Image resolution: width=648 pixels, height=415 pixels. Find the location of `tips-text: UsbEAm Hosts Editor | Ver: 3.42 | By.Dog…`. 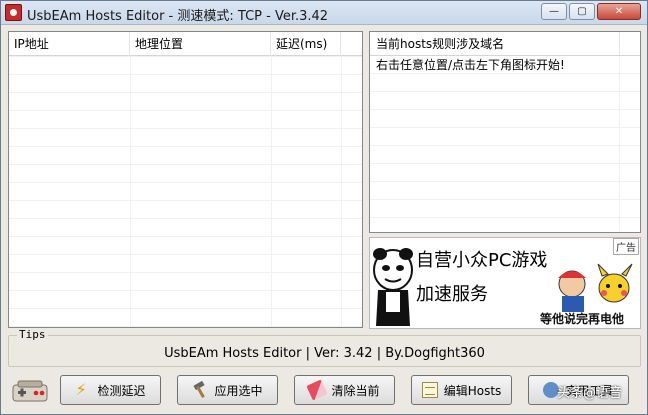

tips-text: UsbEAm Hosts Editor | Ver: 3.42 | By.Dog… is located at coordinates (324, 353).